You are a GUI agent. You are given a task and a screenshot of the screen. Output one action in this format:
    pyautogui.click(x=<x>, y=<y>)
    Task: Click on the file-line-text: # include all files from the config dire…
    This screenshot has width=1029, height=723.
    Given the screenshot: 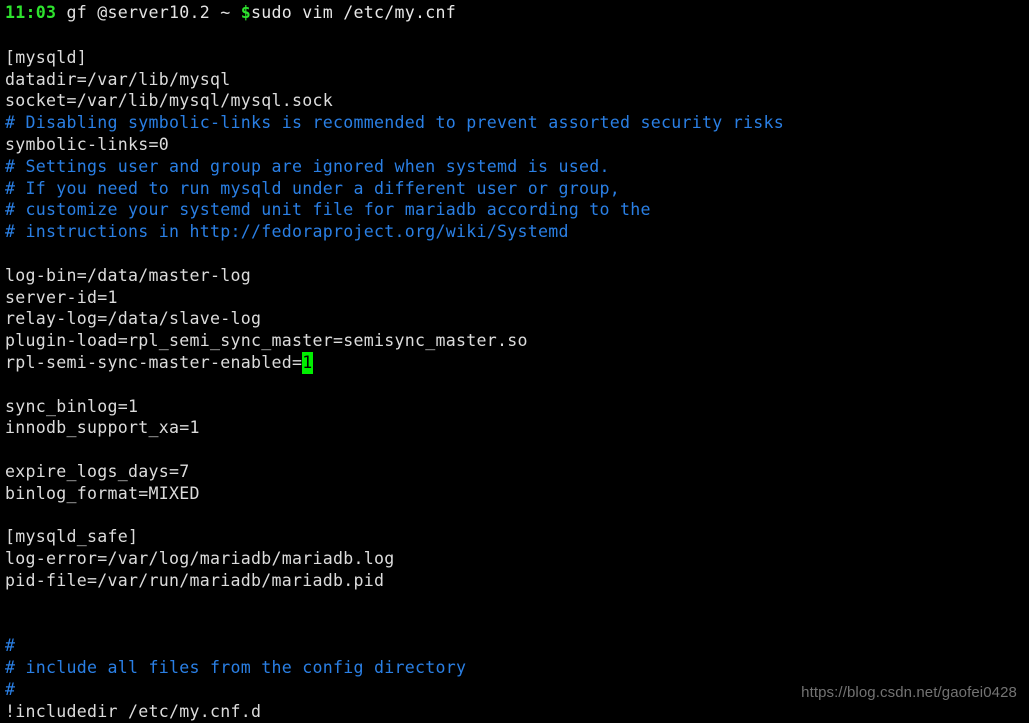 What is the action you would take?
    pyautogui.click(x=236, y=668)
    